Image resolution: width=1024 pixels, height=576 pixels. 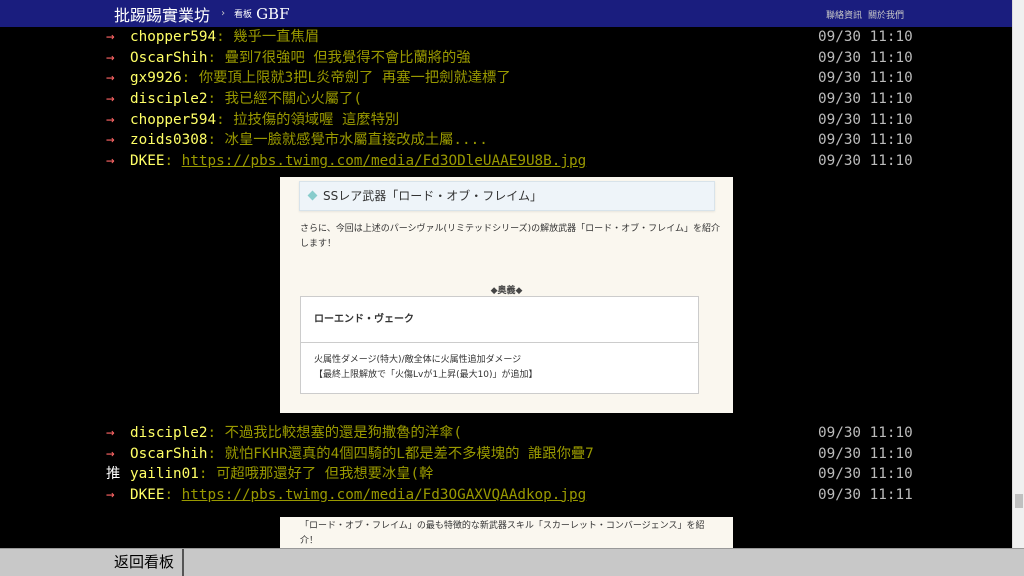 What do you see at coordinates (268, 37) in the screenshot?
I see `push-content: : 幾乎一直焦眉` at bounding box center [268, 37].